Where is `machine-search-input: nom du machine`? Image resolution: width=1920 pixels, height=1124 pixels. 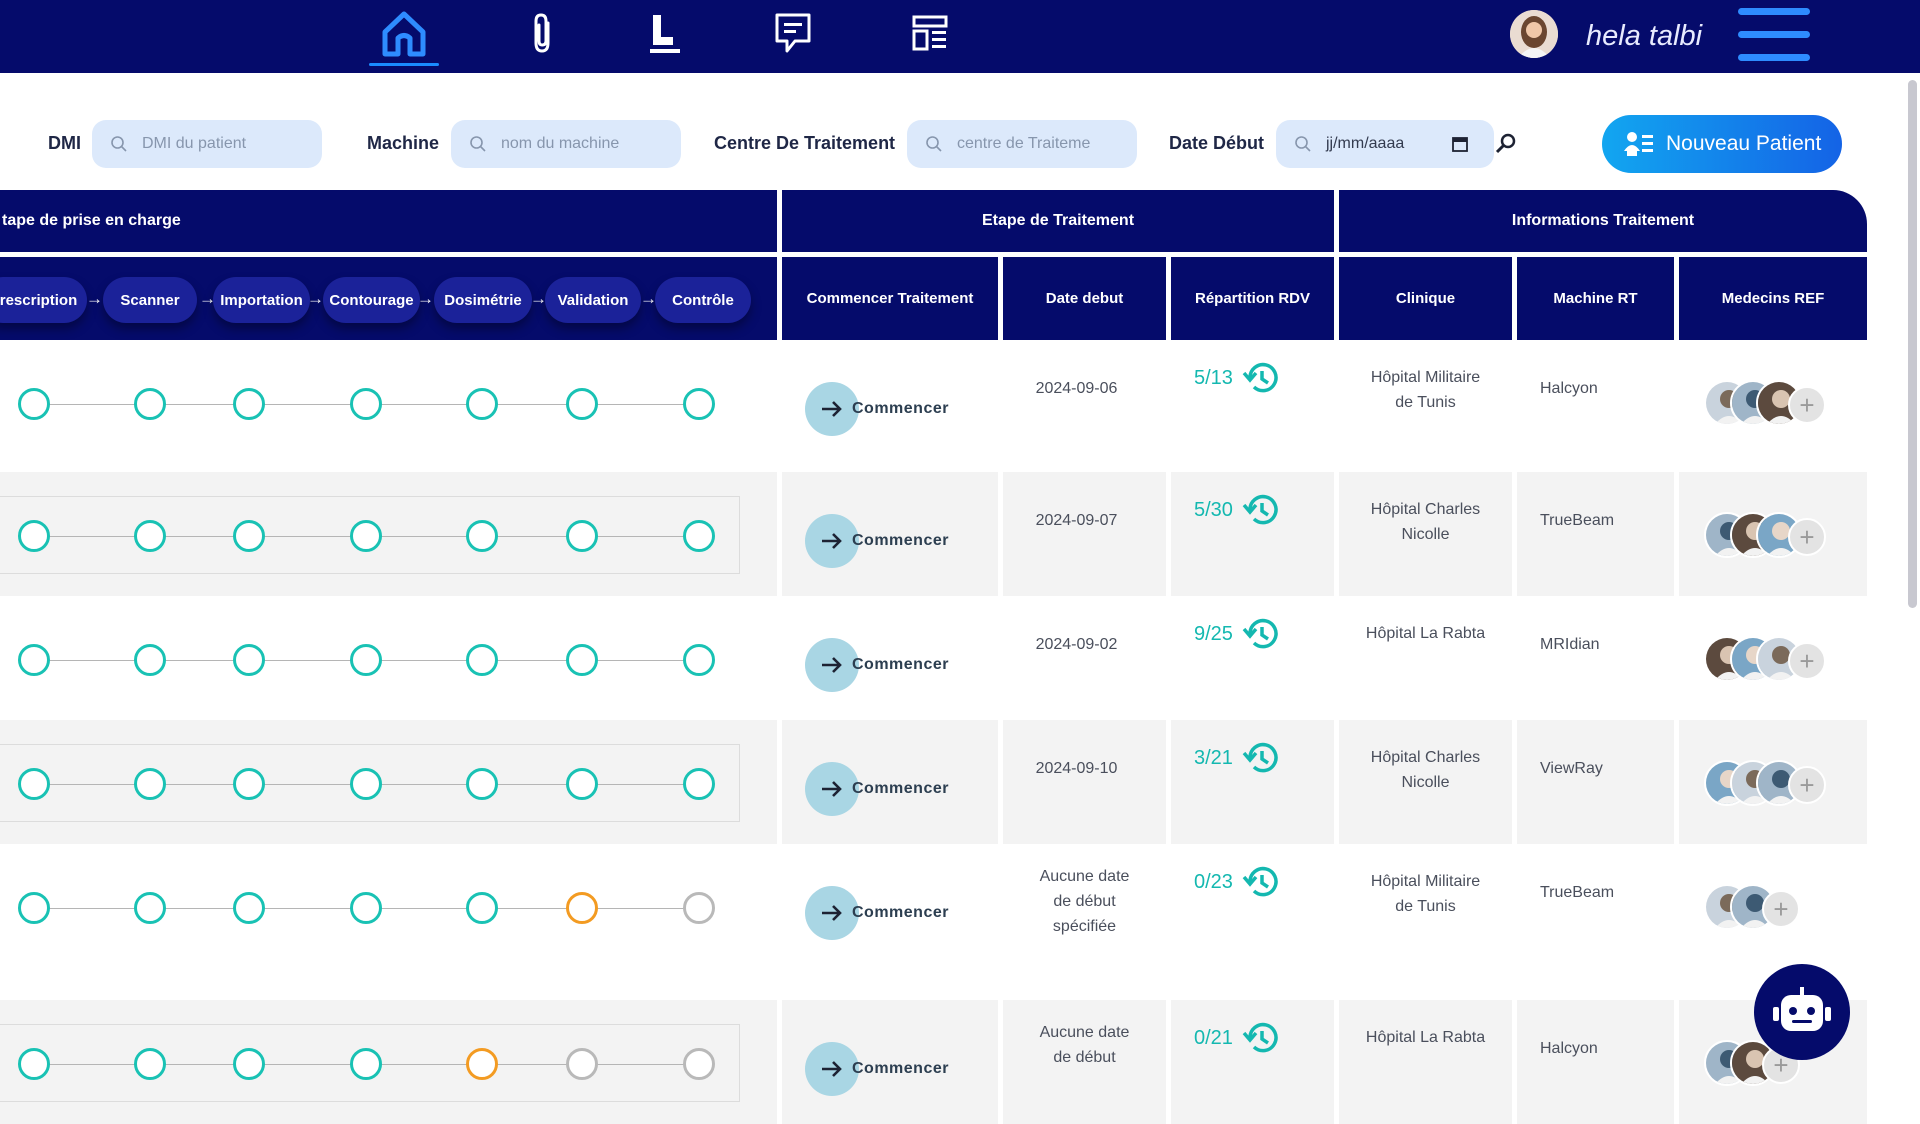 machine-search-input: nom du machine is located at coordinates (566, 144).